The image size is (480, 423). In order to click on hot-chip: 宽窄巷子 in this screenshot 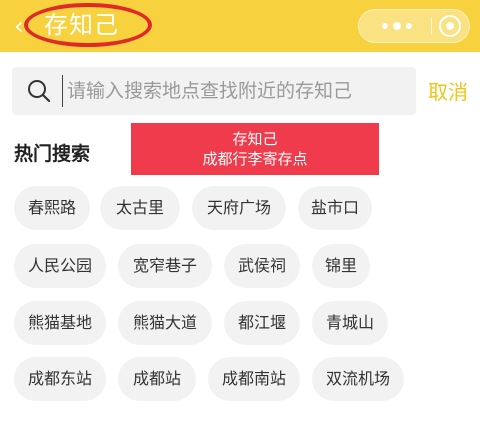, I will do `click(165, 266)`.